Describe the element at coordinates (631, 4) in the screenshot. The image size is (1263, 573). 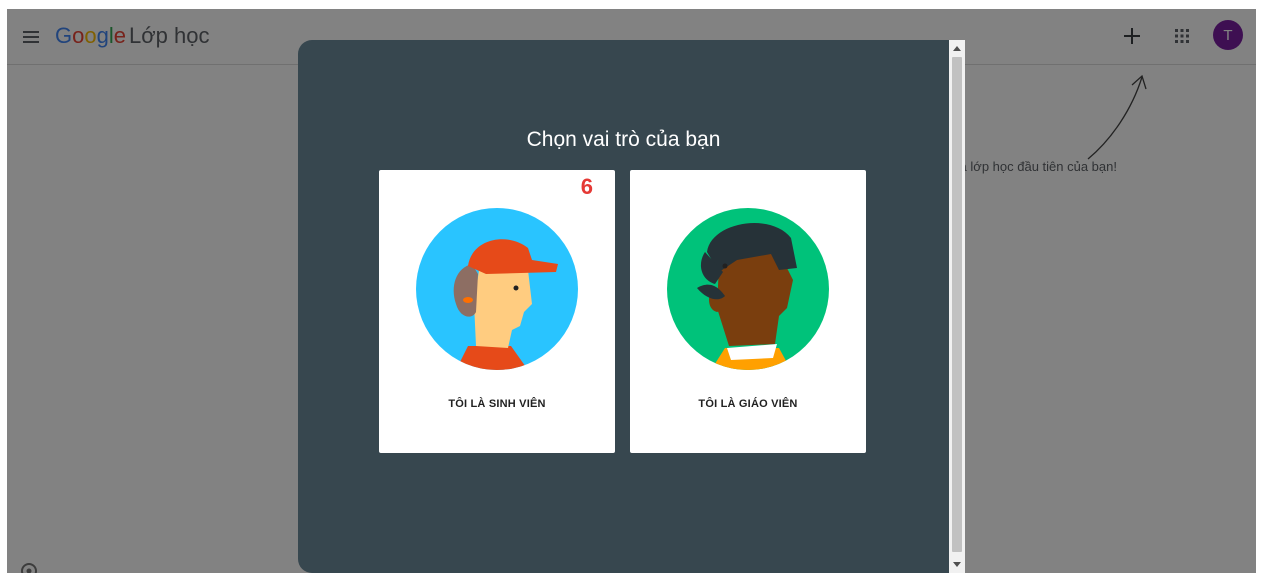
I see `window-edge-top` at that location.